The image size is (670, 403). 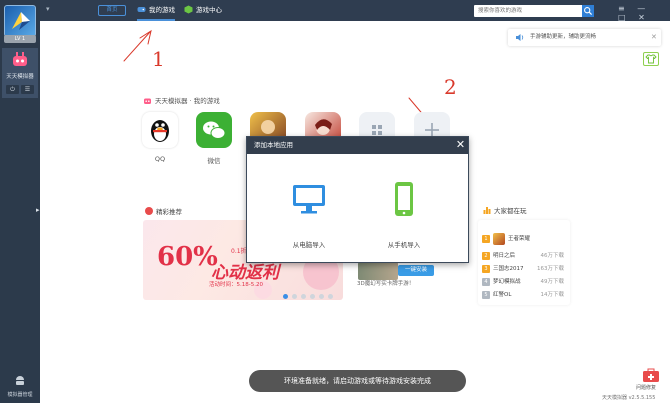 What do you see at coordinates (149, 211) in the screenshot?
I see `featured-dot-icon` at bounding box center [149, 211].